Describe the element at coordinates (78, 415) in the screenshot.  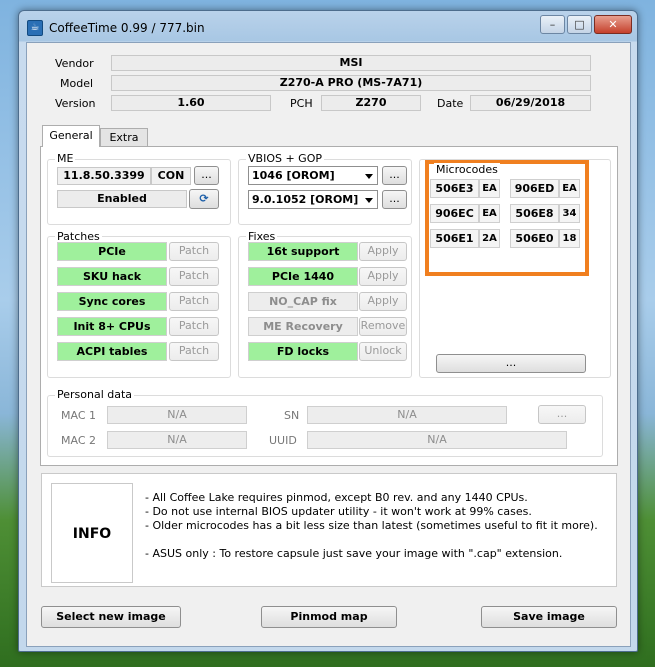
I see `mac1-label: MAC 1` at that location.